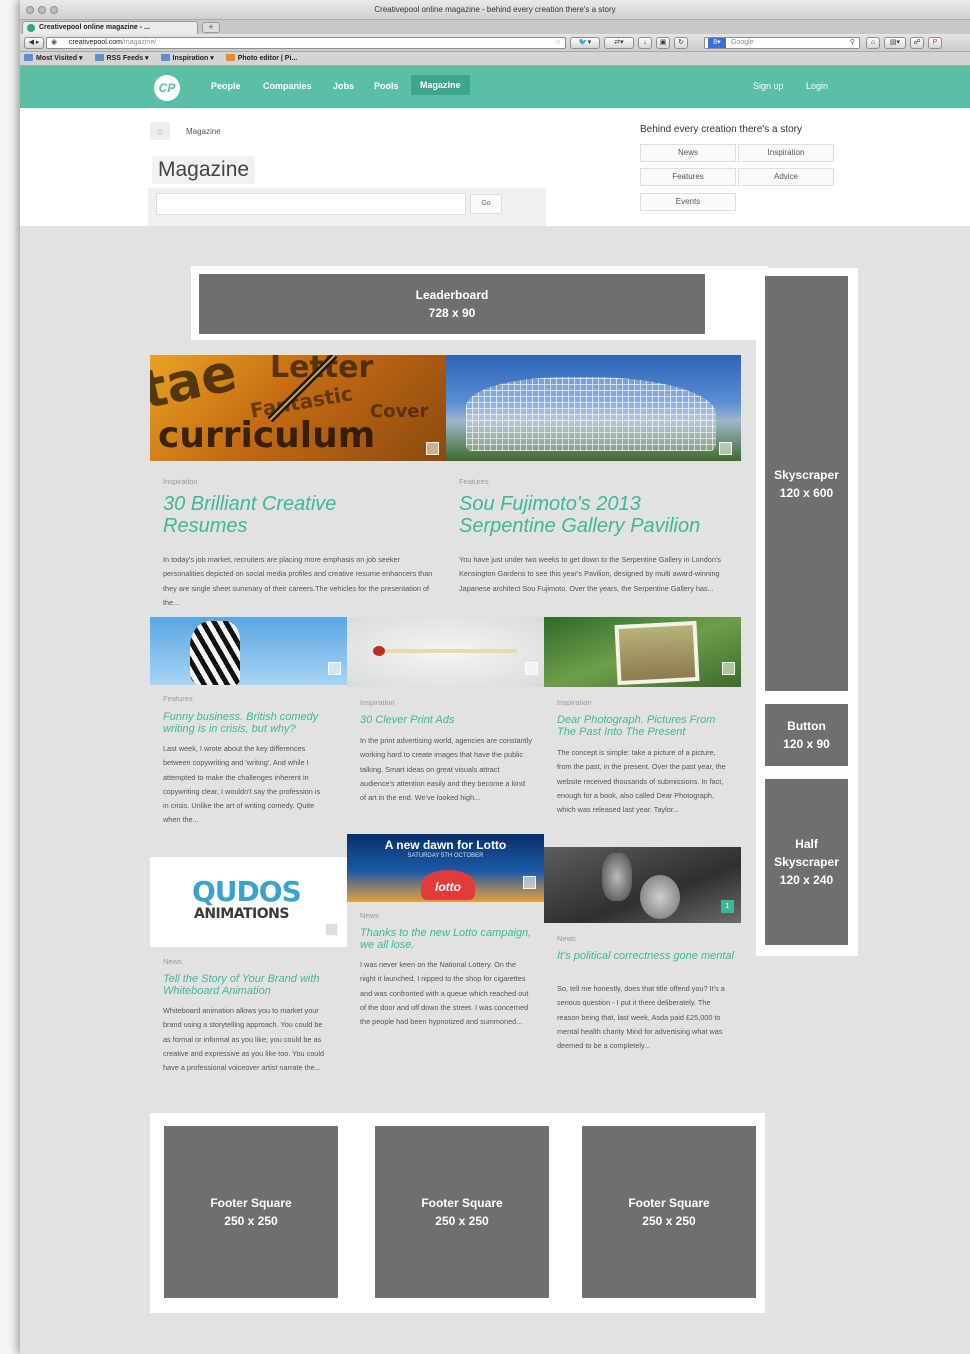 The image size is (970, 1354). I want to click on category-features: Features, so click(688, 177).